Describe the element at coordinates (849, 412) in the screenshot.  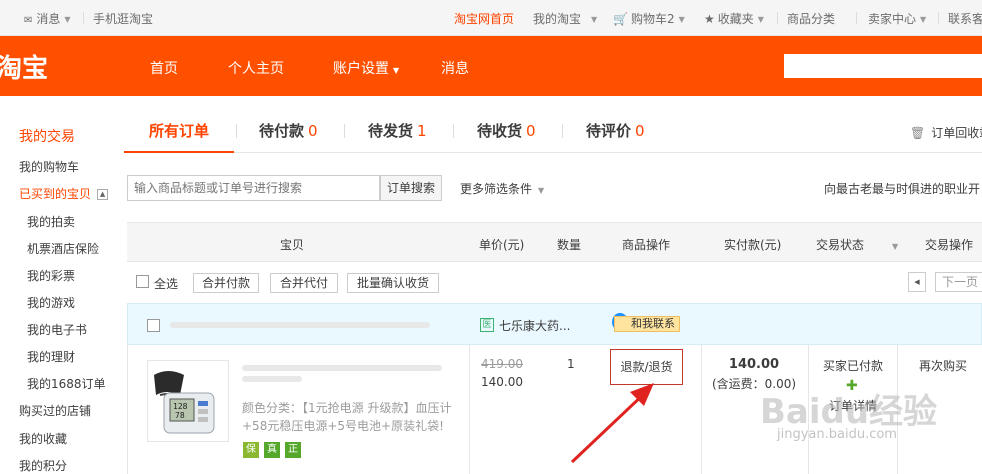
I see `baidu-watermark: Baidu经验` at that location.